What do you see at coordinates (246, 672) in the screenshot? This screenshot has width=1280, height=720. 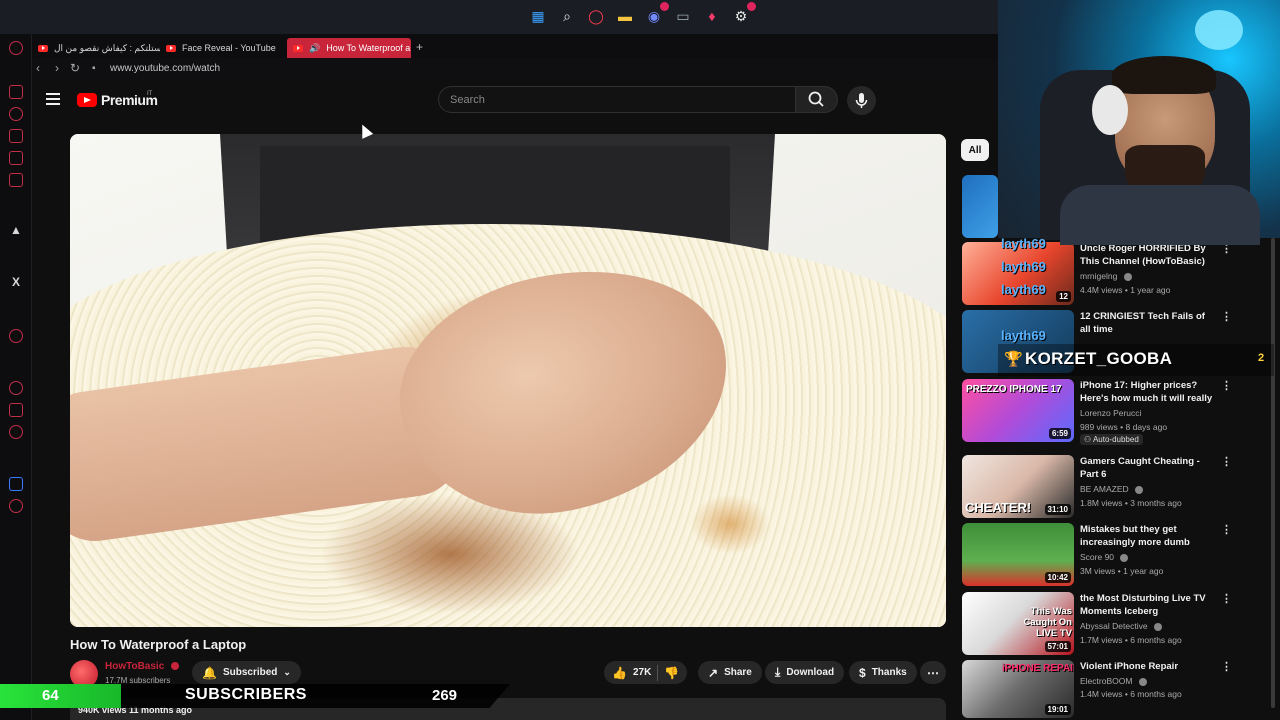 I see `subscribed-button: 🔔 Subscribed ⌄` at bounding box center [246, 672].